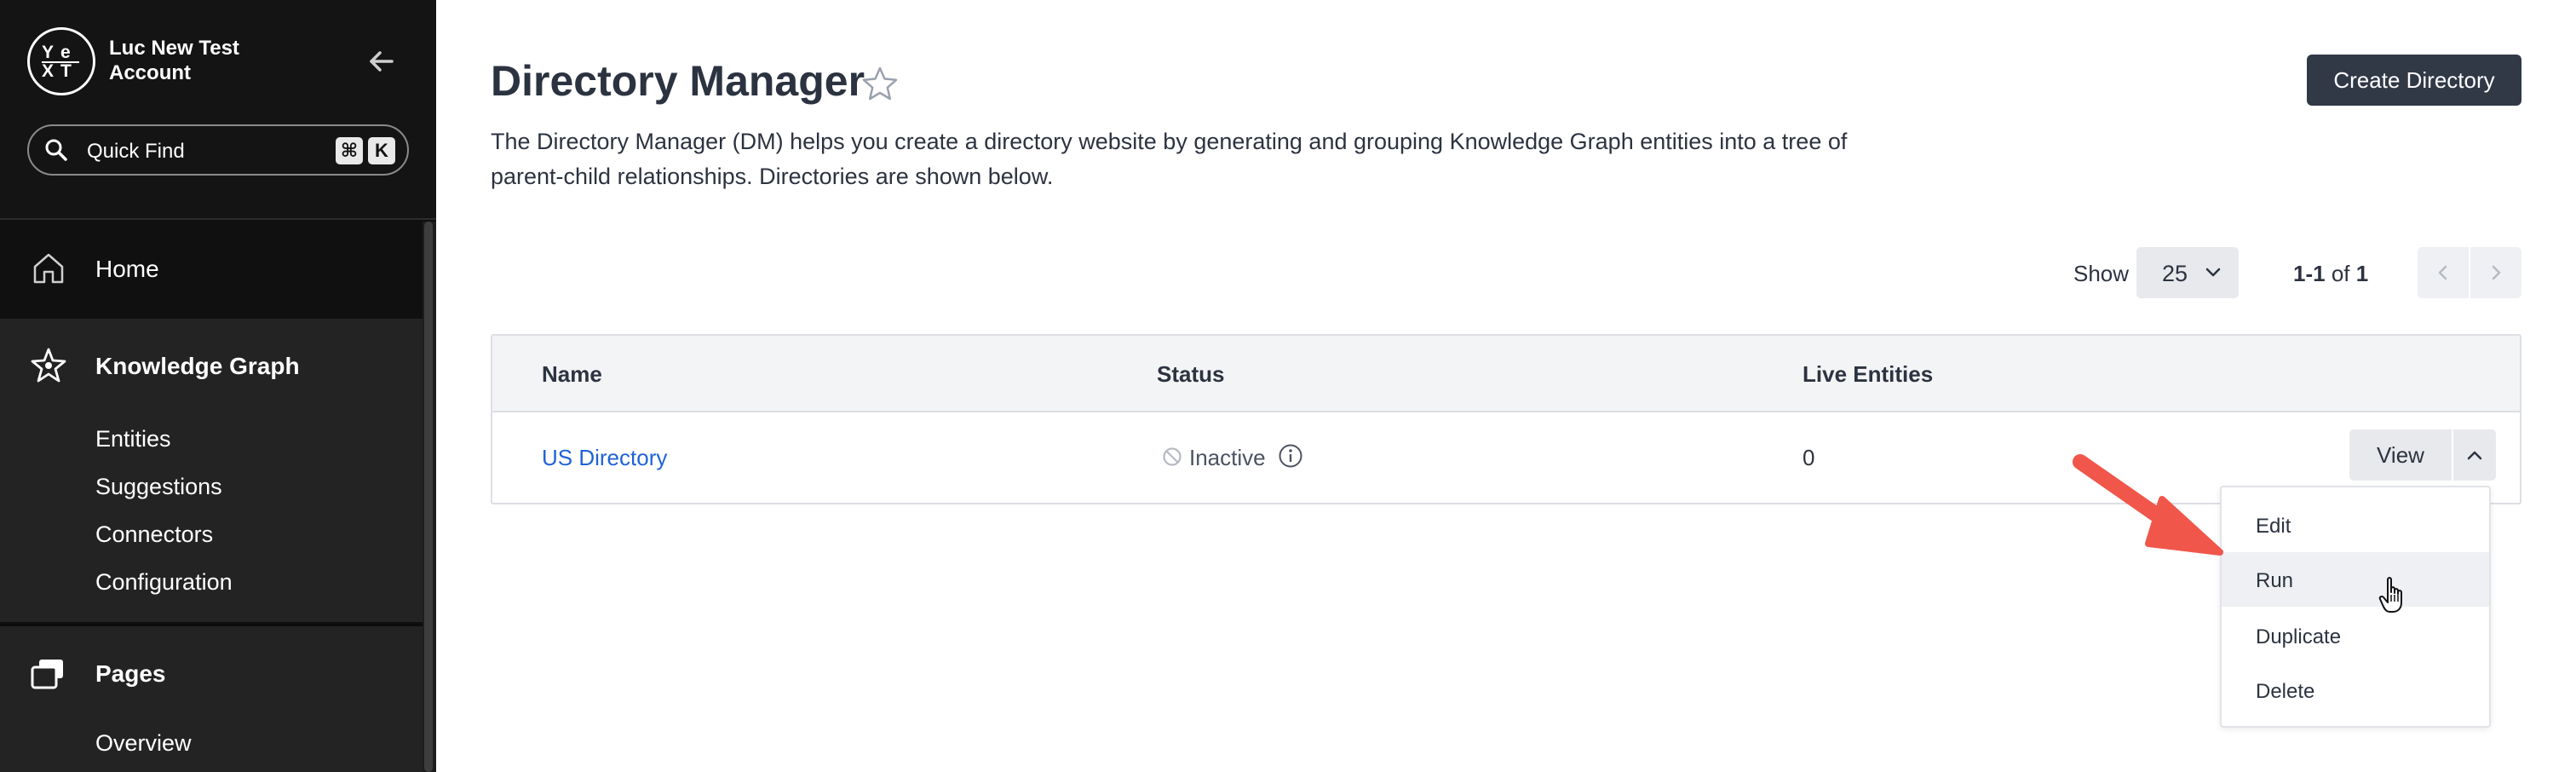  What do you see at coordinates (133, 439) in the screenshot?
I see `sidebar-item-entities: Entities` at bounding box center [133, 439].